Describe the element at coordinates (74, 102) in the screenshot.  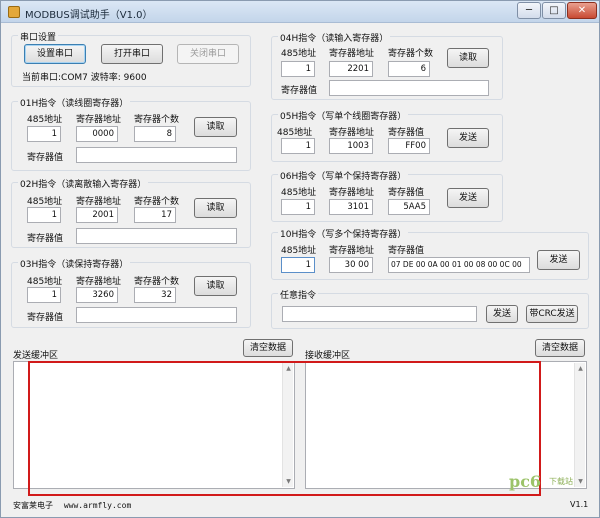
I see `f01-title: 01H指令（读线圈寄存器）` at that location.